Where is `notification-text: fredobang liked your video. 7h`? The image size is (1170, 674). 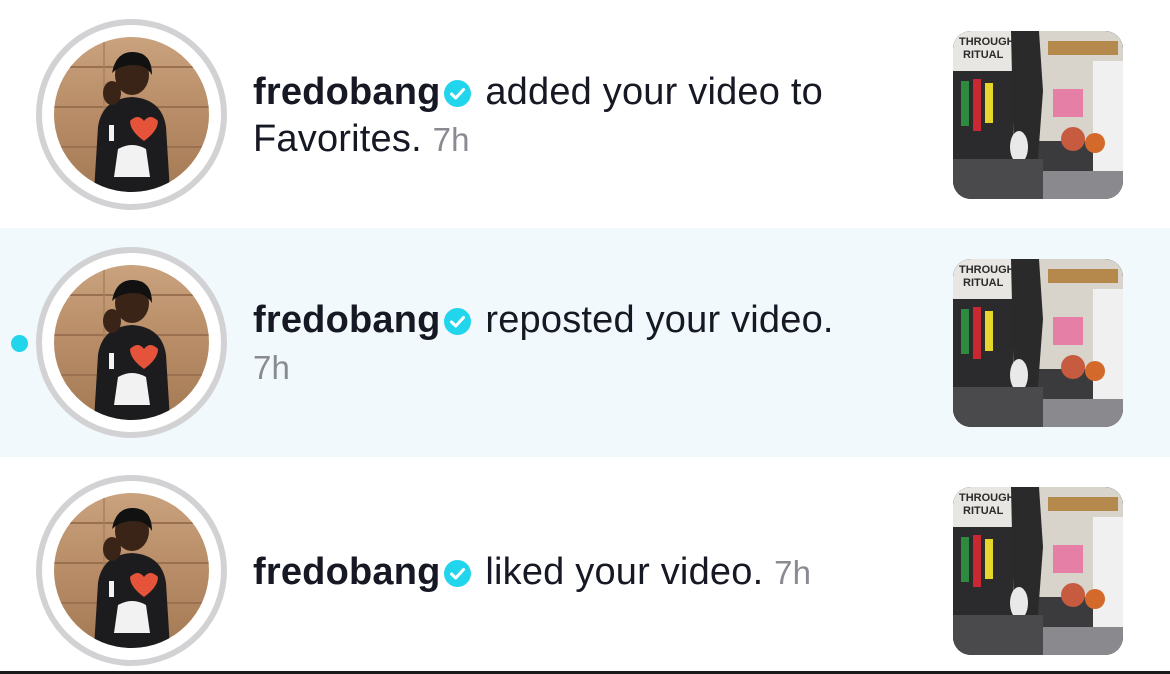
notification-text: fredobang liked your video. 7h is located at coordinates (593, 572).